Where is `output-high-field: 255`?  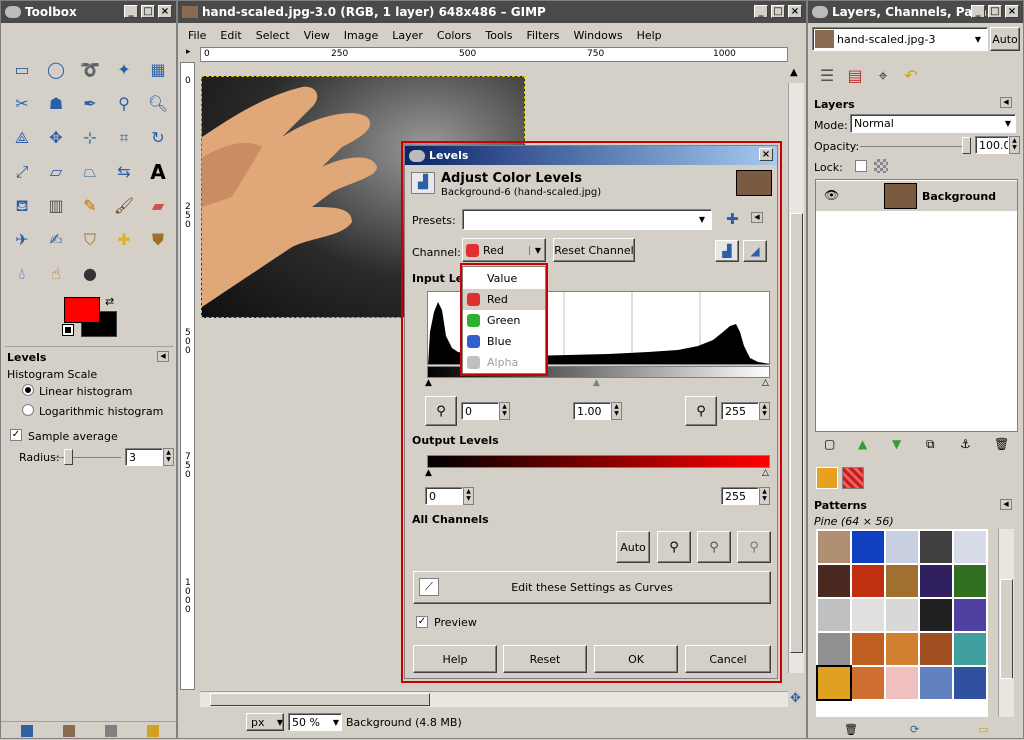
output-high-field: 255 is located at coordinates (740, 496).